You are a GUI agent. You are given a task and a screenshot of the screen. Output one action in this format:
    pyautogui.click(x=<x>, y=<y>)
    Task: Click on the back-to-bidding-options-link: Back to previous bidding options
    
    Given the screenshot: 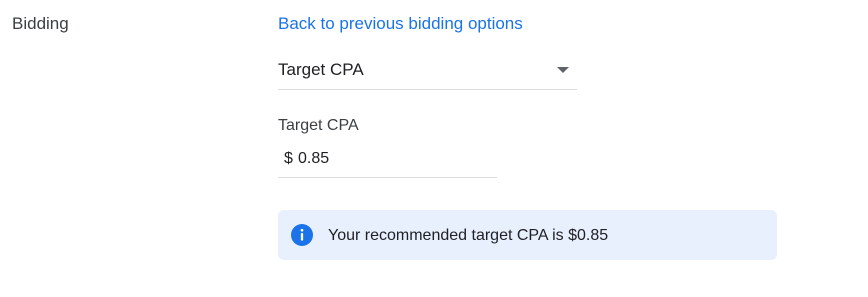 What is the action you would take?
    pyautogui.click(x=400, y=24)
    